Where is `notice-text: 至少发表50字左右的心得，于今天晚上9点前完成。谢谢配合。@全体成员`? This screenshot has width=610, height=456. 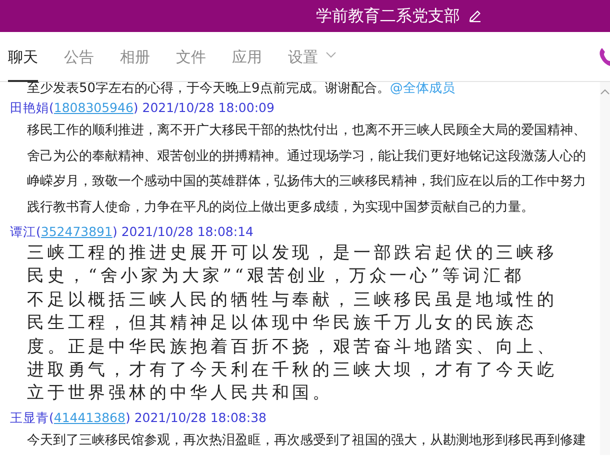
notice-text: 至少发表50字左右的心得，于今天晚上9点前完成。谢谢配合。@全体成员 is located at coordinates (241, 89).